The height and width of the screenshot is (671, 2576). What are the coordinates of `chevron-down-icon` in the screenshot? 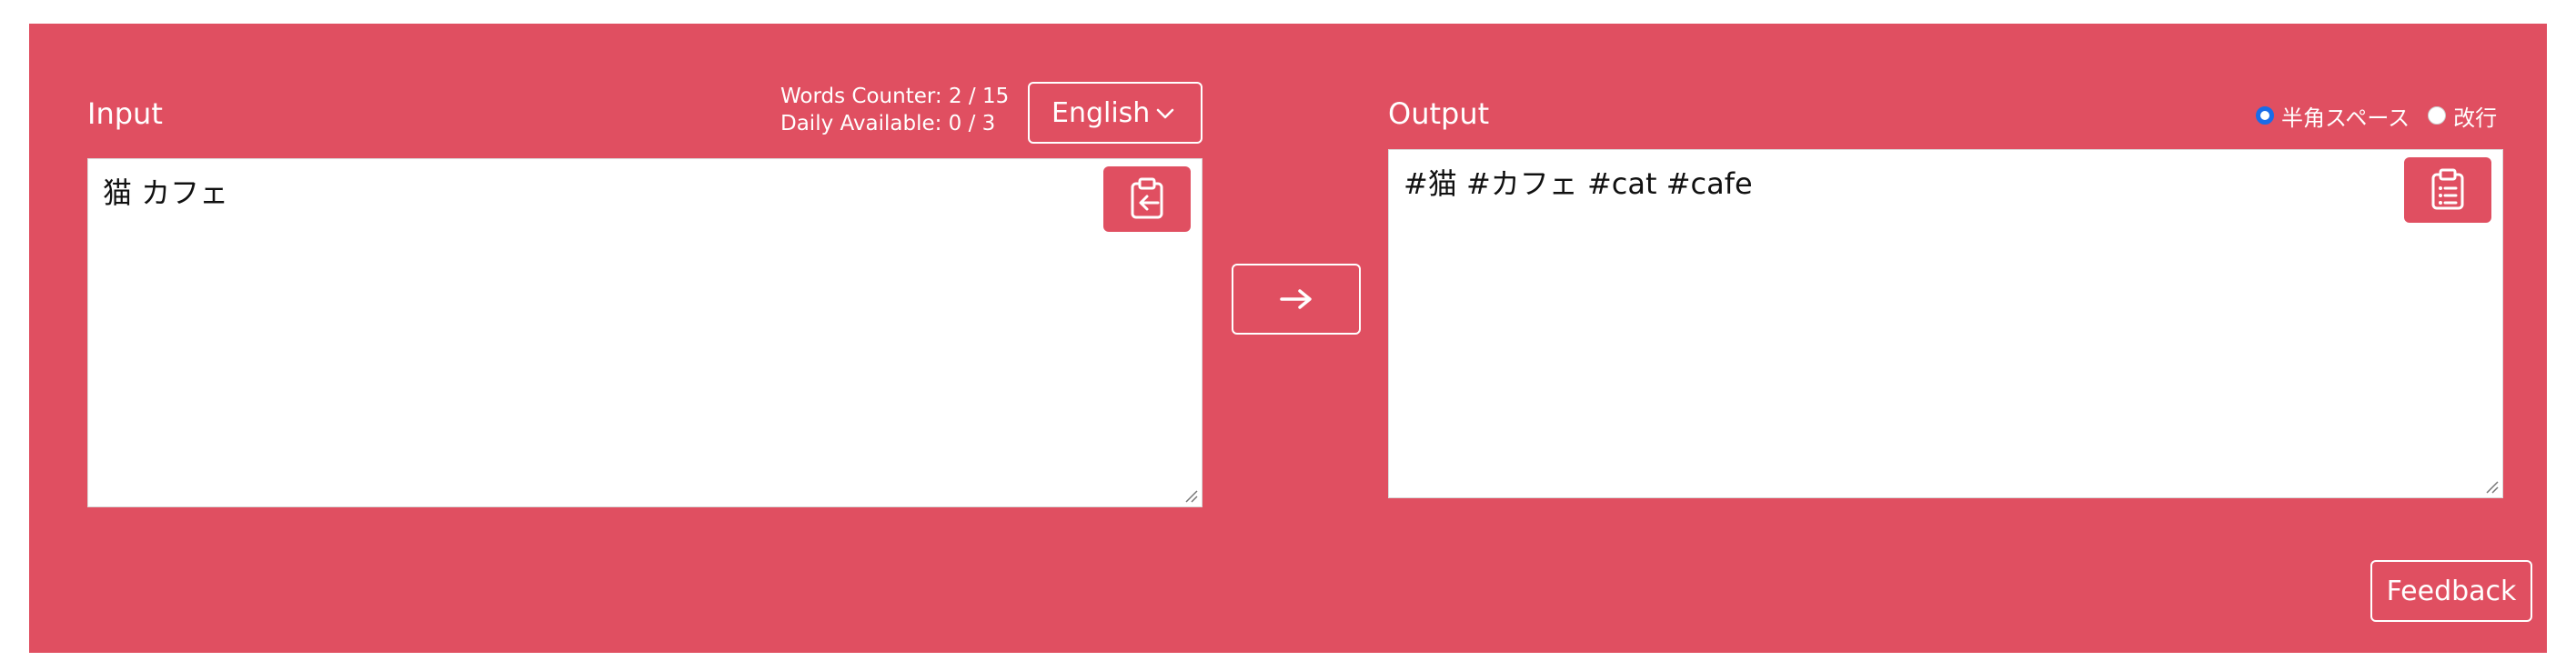 It's located at (1165, 113).